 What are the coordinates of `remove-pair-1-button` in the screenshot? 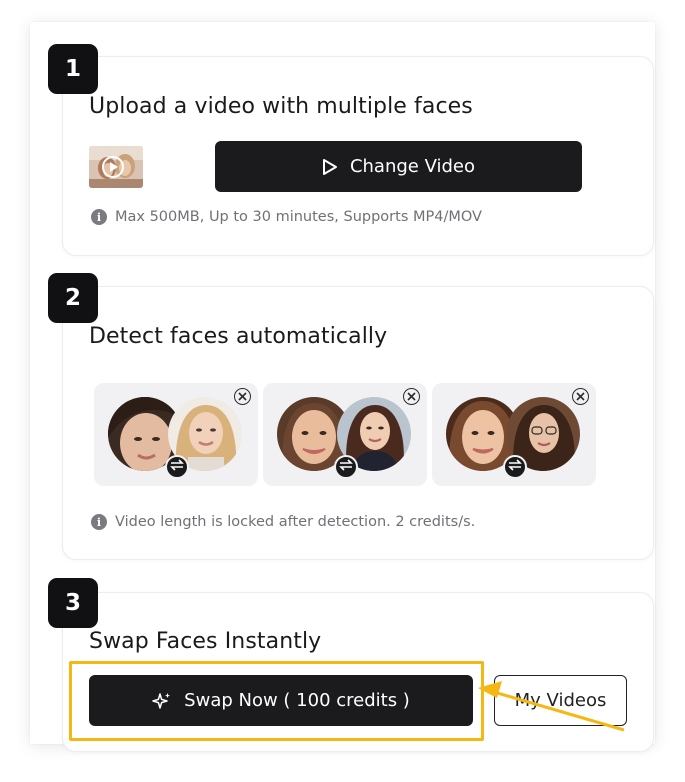 It's located at (242, 396).